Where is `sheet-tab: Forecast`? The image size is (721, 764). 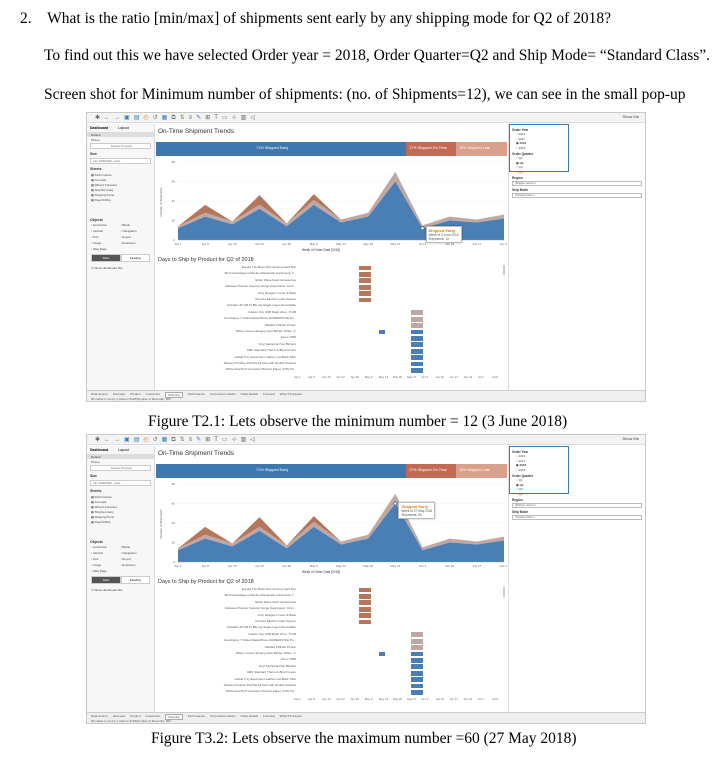 sheet-tab: Forecast is located at coordinates (269, 717).